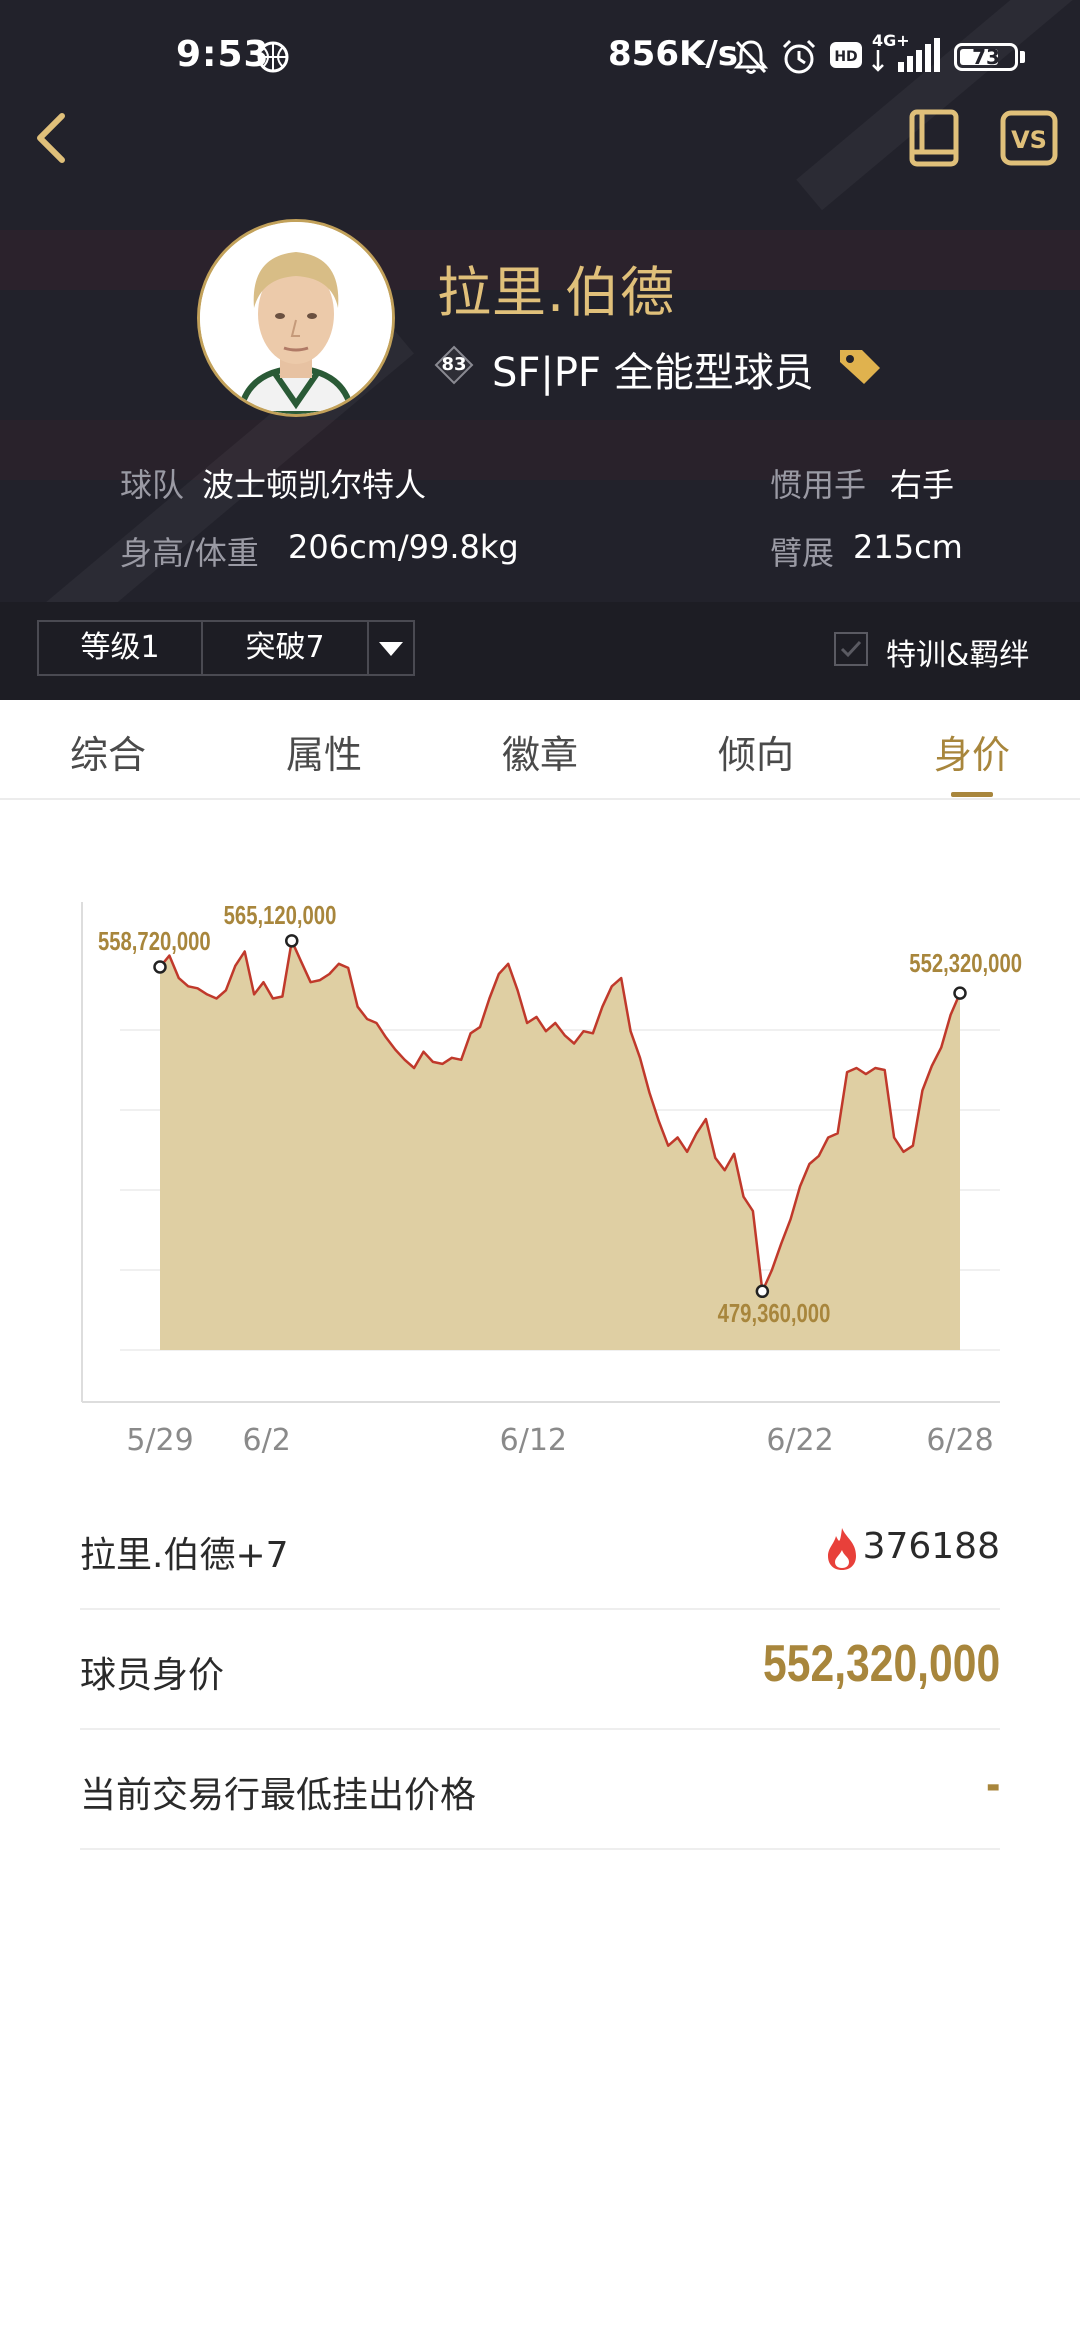 The image size is (1080, 2340). I want to click on market-label: 当前交易行最低挂出价格, so click(278, 1795).